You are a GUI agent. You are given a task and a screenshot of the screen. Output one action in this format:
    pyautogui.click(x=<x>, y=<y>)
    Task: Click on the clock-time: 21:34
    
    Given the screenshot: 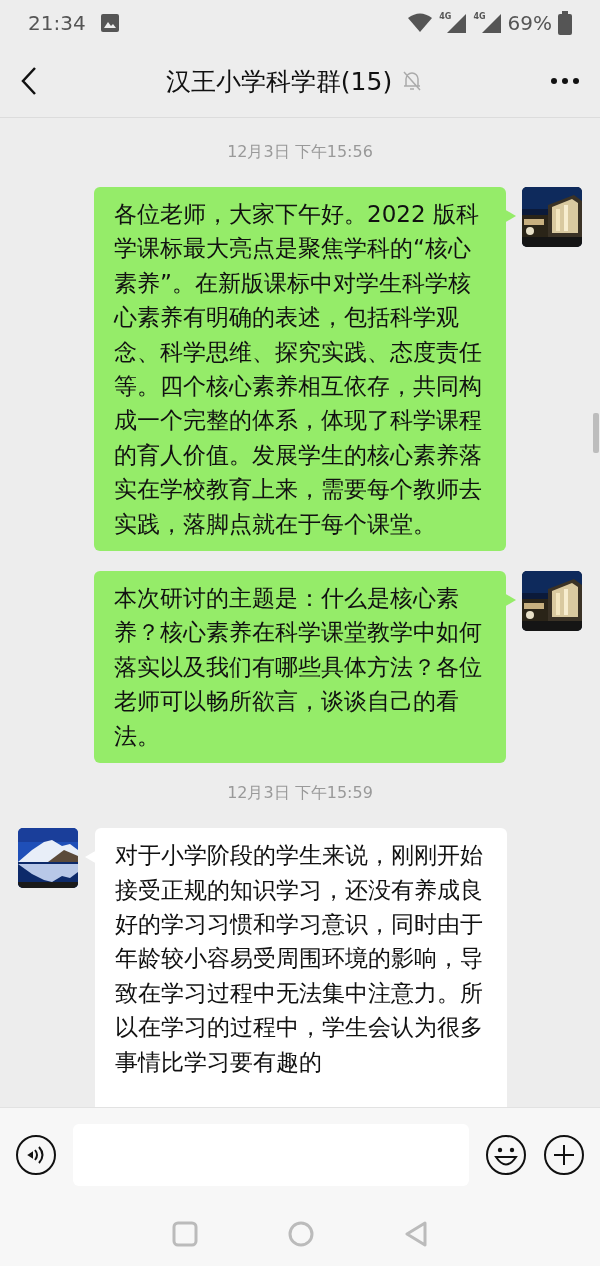 What is the action you would take?
    pyautogui.click(x=57, y=22)
    